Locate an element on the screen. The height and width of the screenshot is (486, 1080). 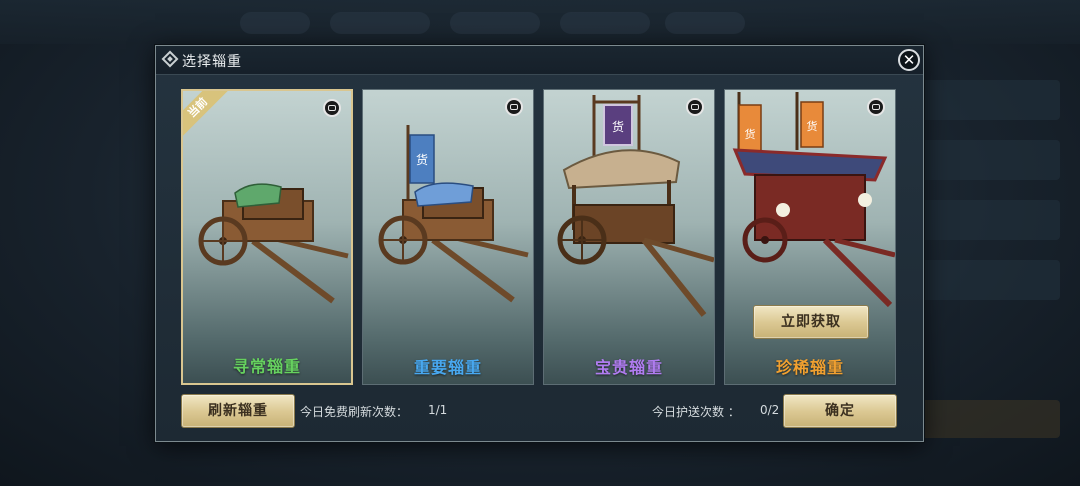
supply-card-rare: 货 货 立即获取 珍稀辎重 is located at coordinates (810, 237).